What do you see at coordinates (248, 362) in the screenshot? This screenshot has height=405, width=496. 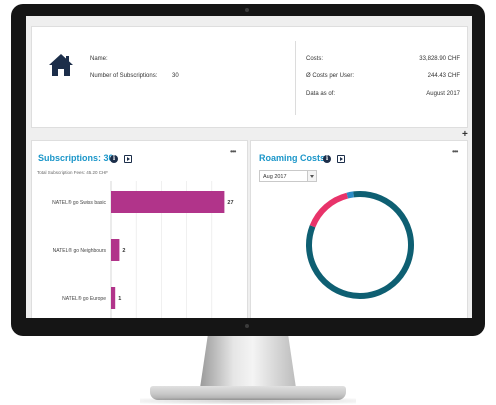 I see `monitor-stand-neck` at bounding box center [248, 362].